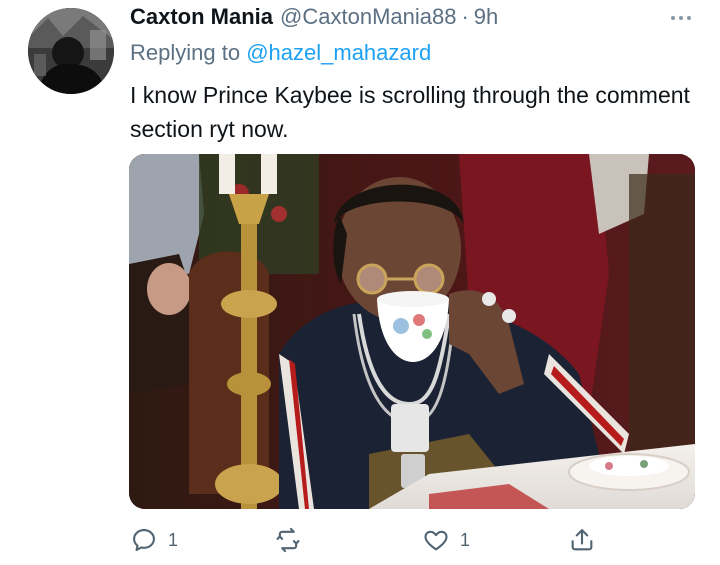 This screenshot has height=565, width=720. I want to click on avatar, so click(71, 51).